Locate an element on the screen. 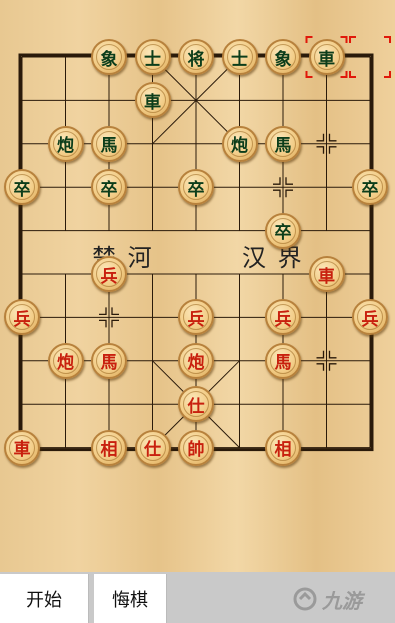 Image resolution: width=395 pixels, height=623 pixels. watermark-icon is located at coordinates (305, 599).